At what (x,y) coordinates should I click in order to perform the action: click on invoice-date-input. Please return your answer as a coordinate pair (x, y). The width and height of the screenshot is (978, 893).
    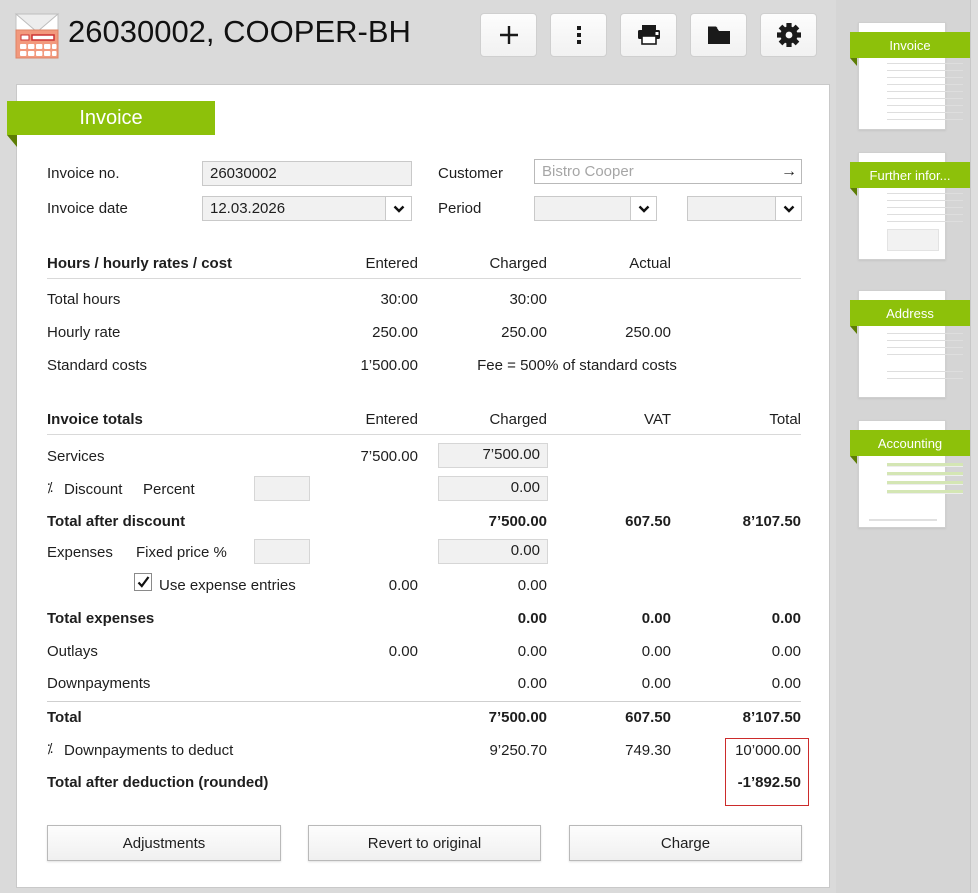
    Looking at the image, I should click on (294, 208).